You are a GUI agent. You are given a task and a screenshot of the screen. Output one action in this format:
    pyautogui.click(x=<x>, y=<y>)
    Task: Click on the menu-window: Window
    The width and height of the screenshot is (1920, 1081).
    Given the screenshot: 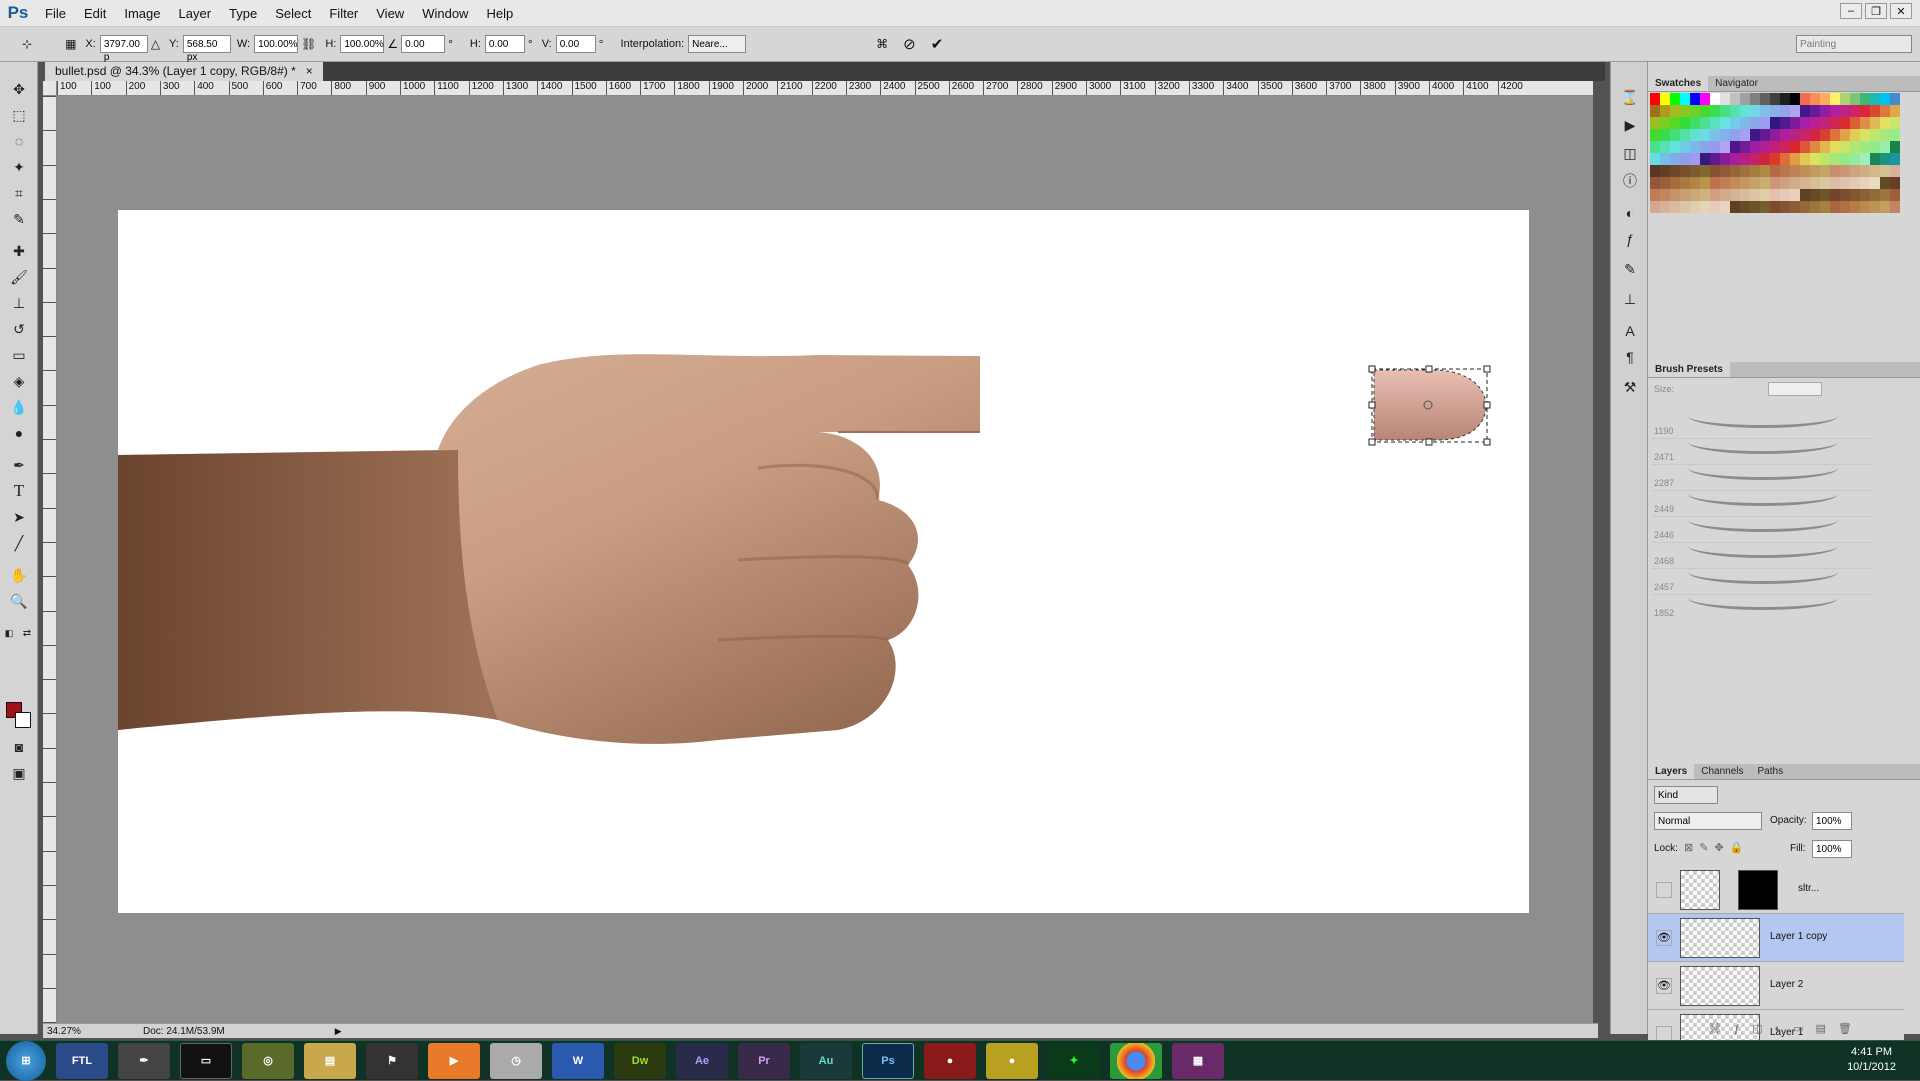 What is the action you would take?
    pyautogui.click(x=445, y=13)
    